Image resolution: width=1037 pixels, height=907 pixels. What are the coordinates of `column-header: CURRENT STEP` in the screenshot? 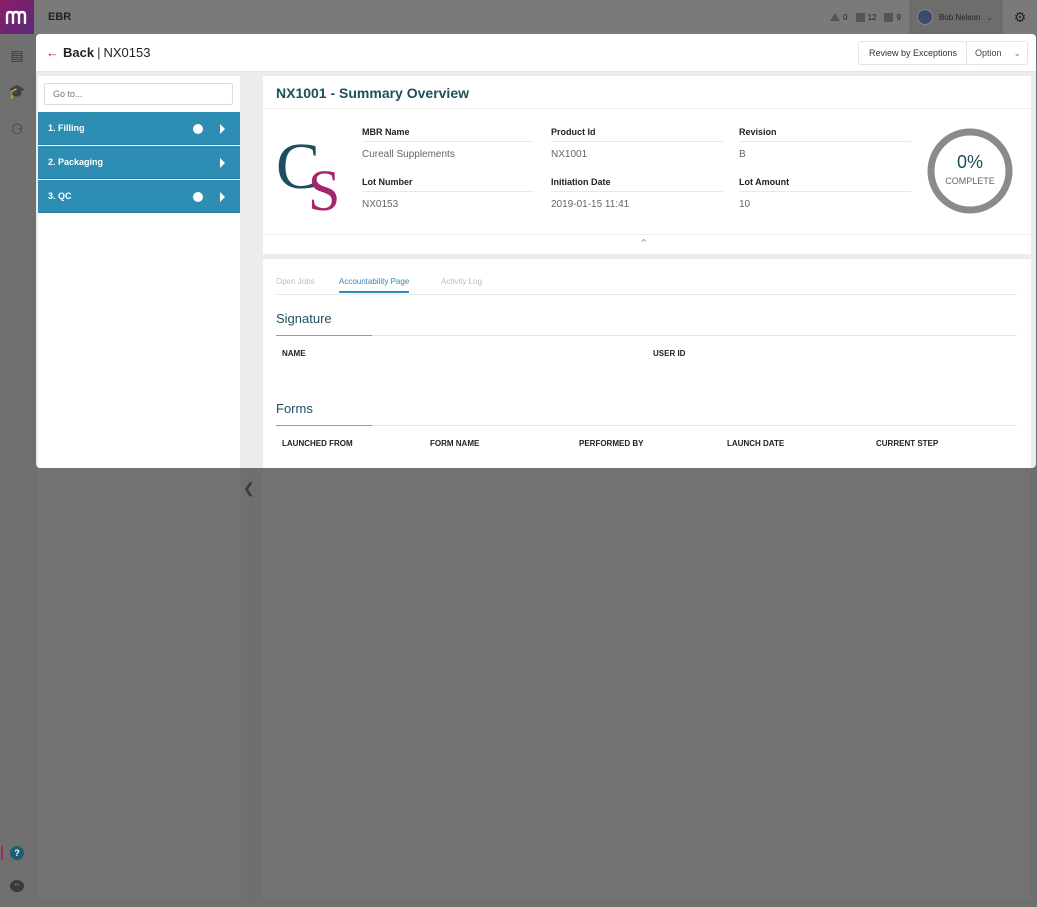 It's located at (907, 443).